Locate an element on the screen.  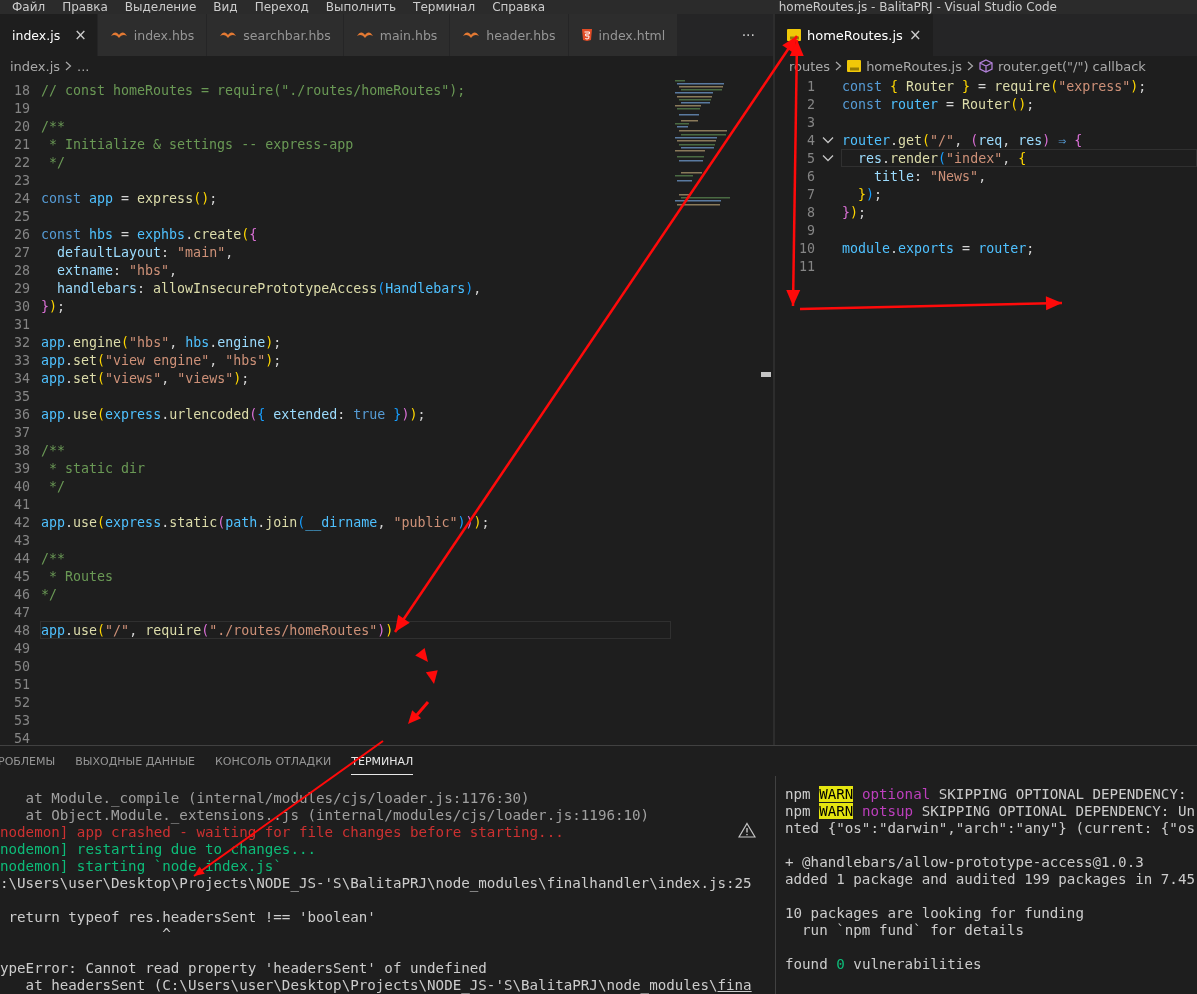
line-number: 24 is located at coordinates (21, 198).